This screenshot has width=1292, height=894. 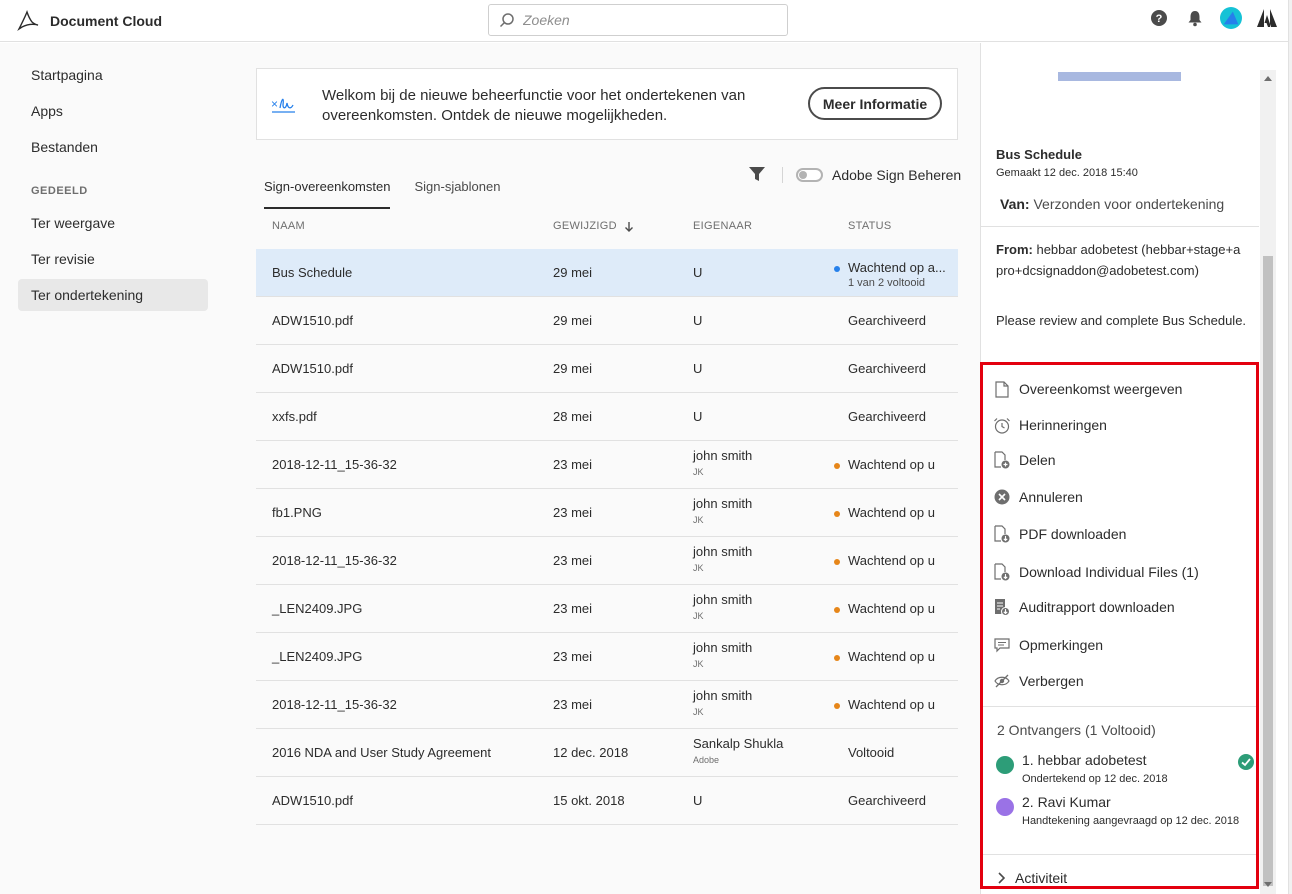 What do you see at coordinates (887, 283) in the screenshot?
I see `row-status-sub: 1 van 2 voltooid` at bounding box center [887, 283].